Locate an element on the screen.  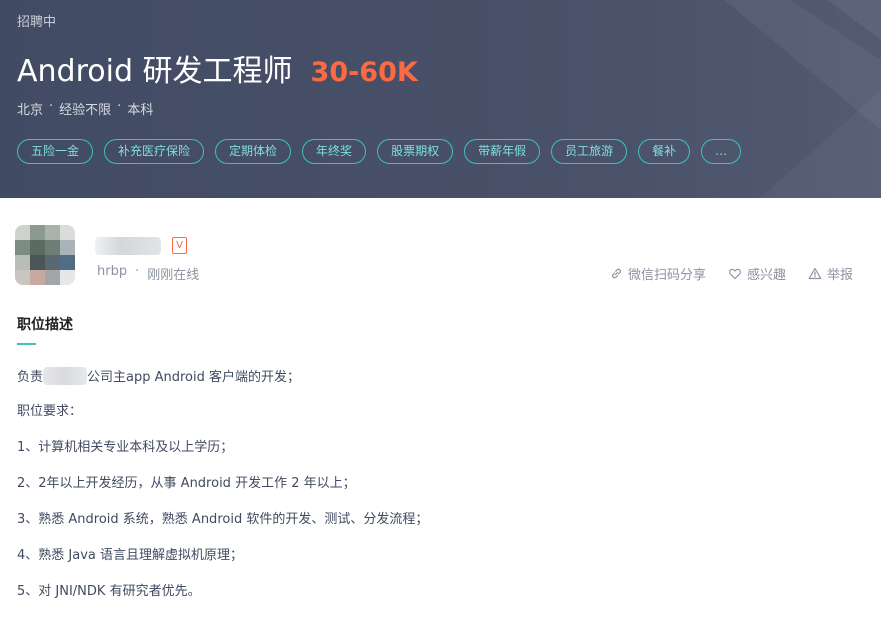
interest-button: 感兴趣 is located at coordinates (757, 273).